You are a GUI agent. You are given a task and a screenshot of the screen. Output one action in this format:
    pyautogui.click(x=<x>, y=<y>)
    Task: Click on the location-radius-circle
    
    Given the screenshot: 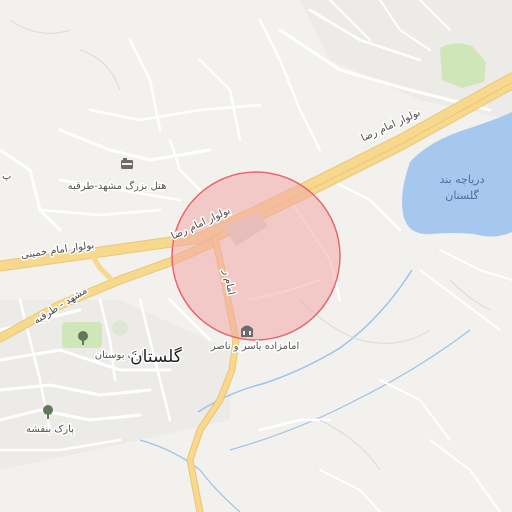 What is the action you would take?
    pyautogui.click(x=256, y=256)
    